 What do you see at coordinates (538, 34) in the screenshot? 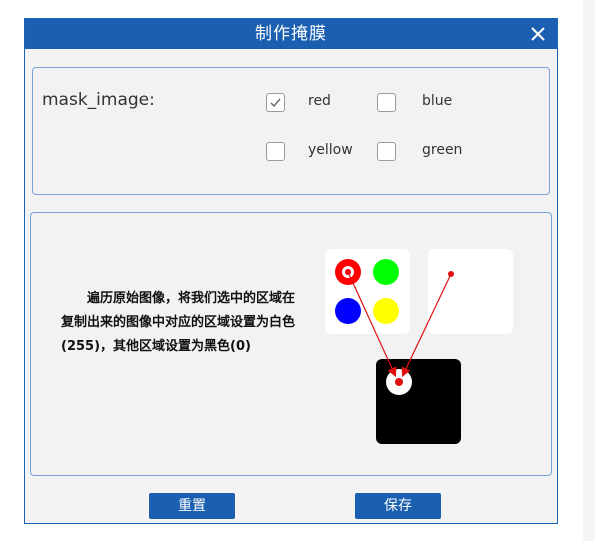
I see `close-icon` at bounding box center [538, 34].